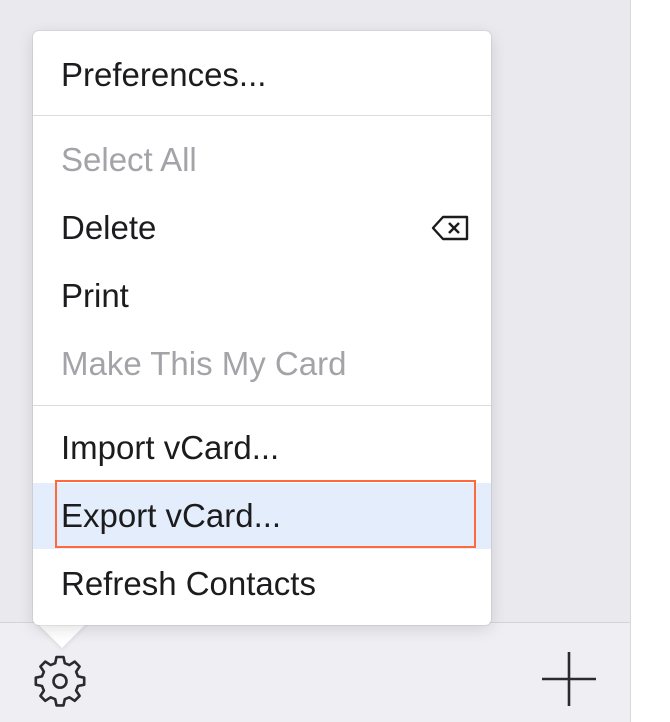 Image resolution: width=670 pixels, height=722 pixels. I want to click on menu-item-label: Print, so click(95, 295).